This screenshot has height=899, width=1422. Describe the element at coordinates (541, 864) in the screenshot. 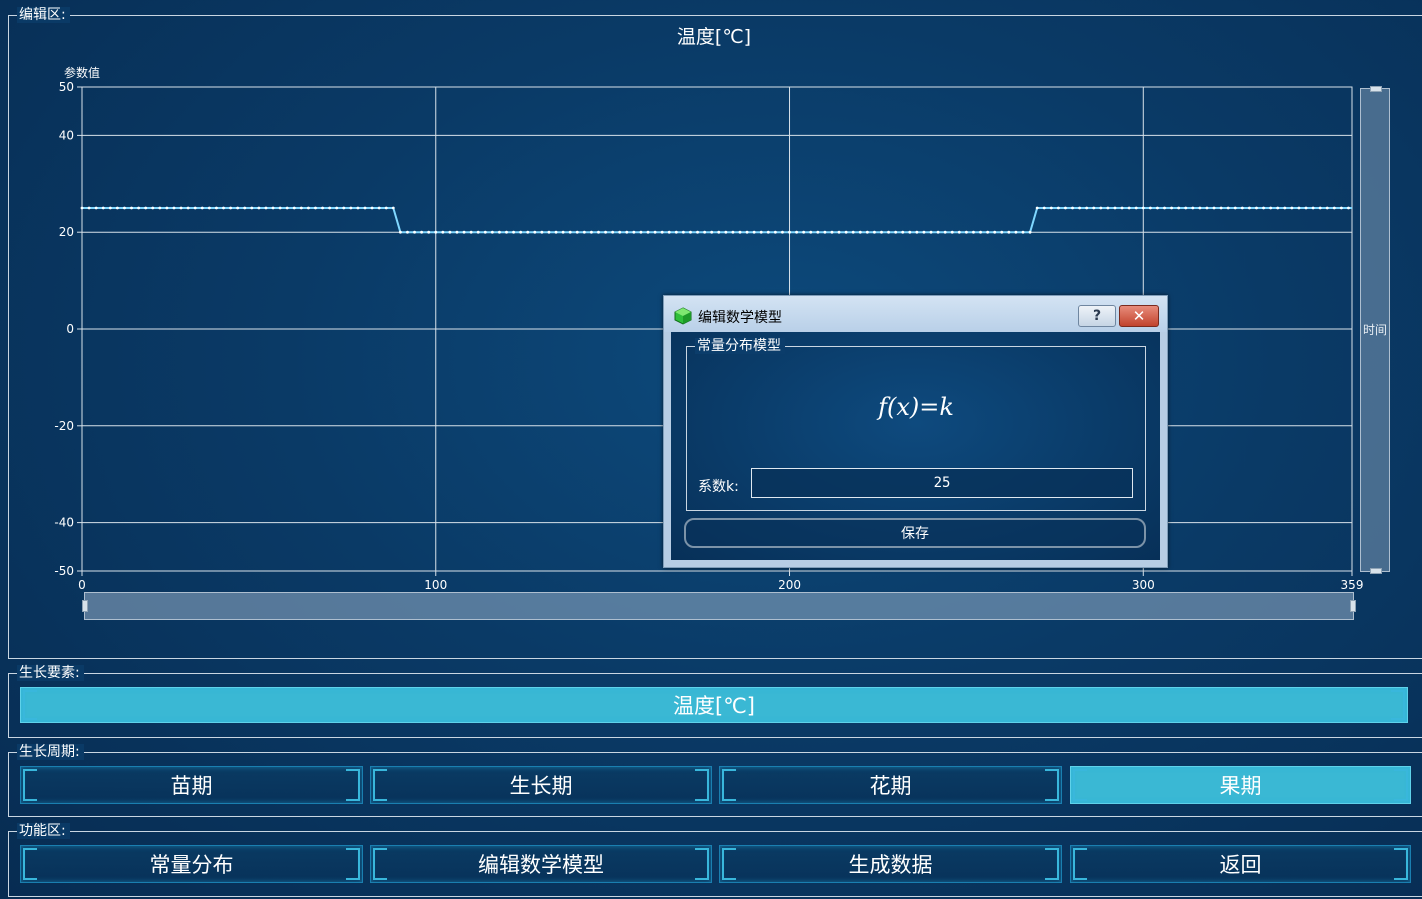

I see `edit-math-model-button: 编辑数学模型` at that location.